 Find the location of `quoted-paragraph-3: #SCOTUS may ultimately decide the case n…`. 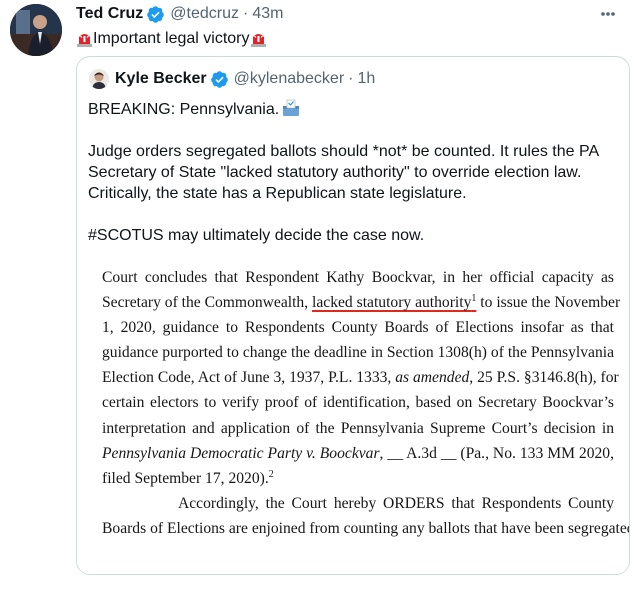

quoted-paragraph-3: #SCOTUS may ultimately decide the case n… is located at coordinates (256, 235).